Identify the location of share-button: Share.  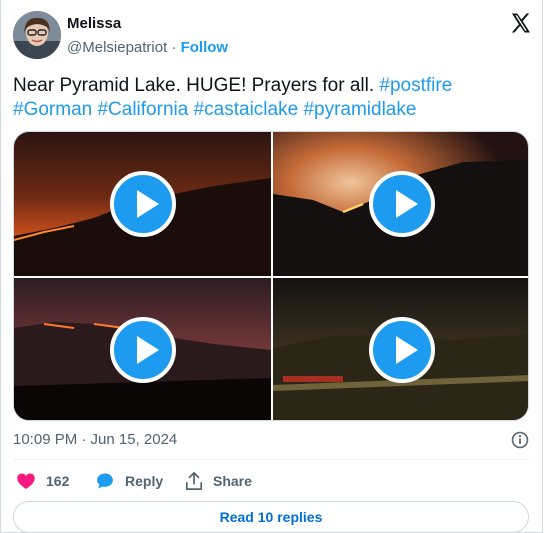
(218, 481).